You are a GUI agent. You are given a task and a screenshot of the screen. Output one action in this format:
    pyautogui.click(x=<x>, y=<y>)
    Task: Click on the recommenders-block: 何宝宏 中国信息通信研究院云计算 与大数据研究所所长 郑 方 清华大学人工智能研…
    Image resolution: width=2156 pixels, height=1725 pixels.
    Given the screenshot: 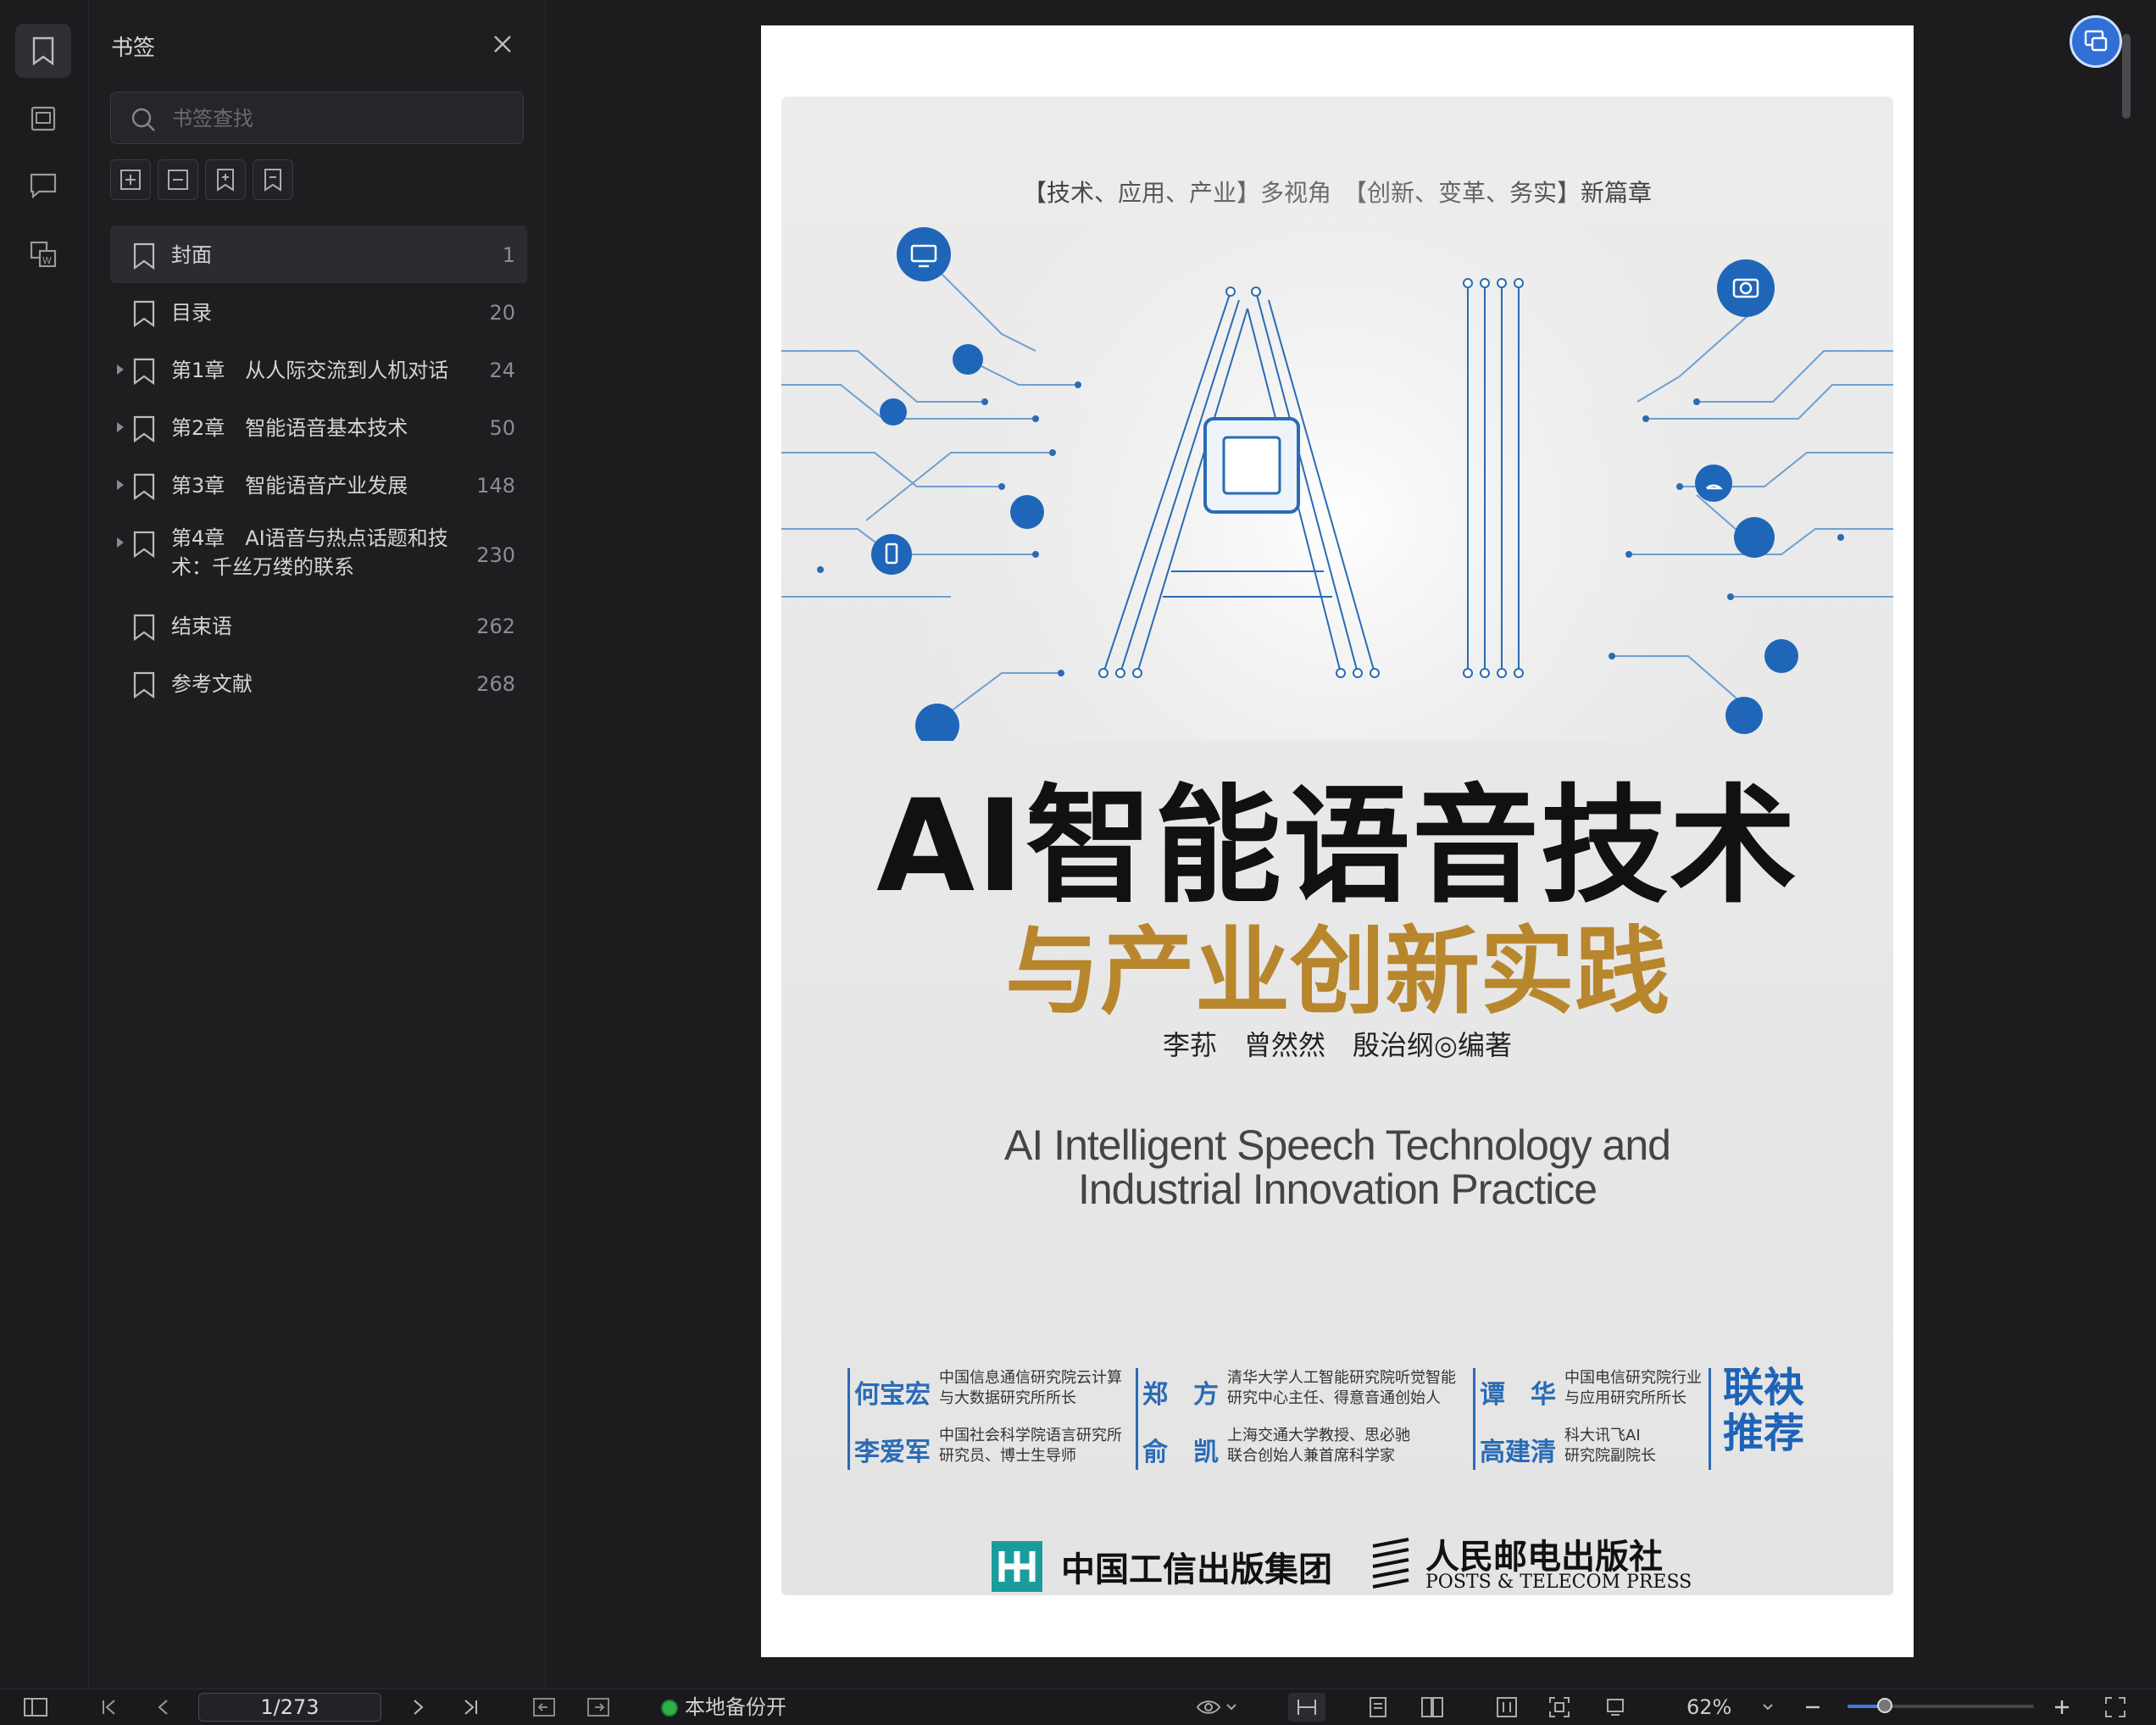 What is the action you would take?
    pyautogui.click(x=1339, y=1419)
    